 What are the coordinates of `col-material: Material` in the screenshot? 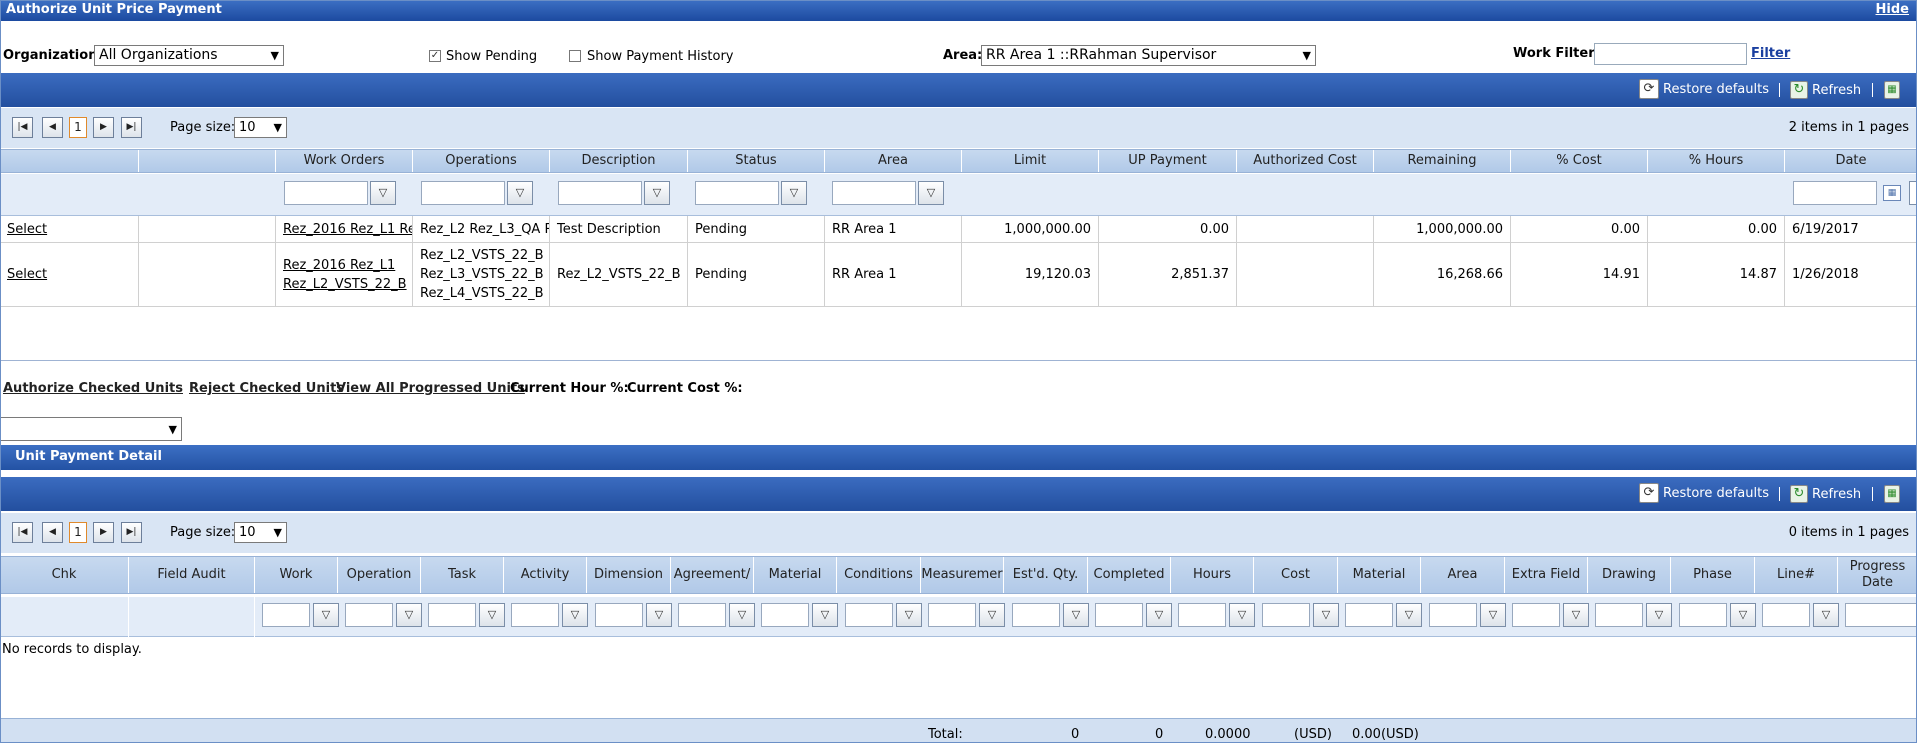 It's located at (794, 575).